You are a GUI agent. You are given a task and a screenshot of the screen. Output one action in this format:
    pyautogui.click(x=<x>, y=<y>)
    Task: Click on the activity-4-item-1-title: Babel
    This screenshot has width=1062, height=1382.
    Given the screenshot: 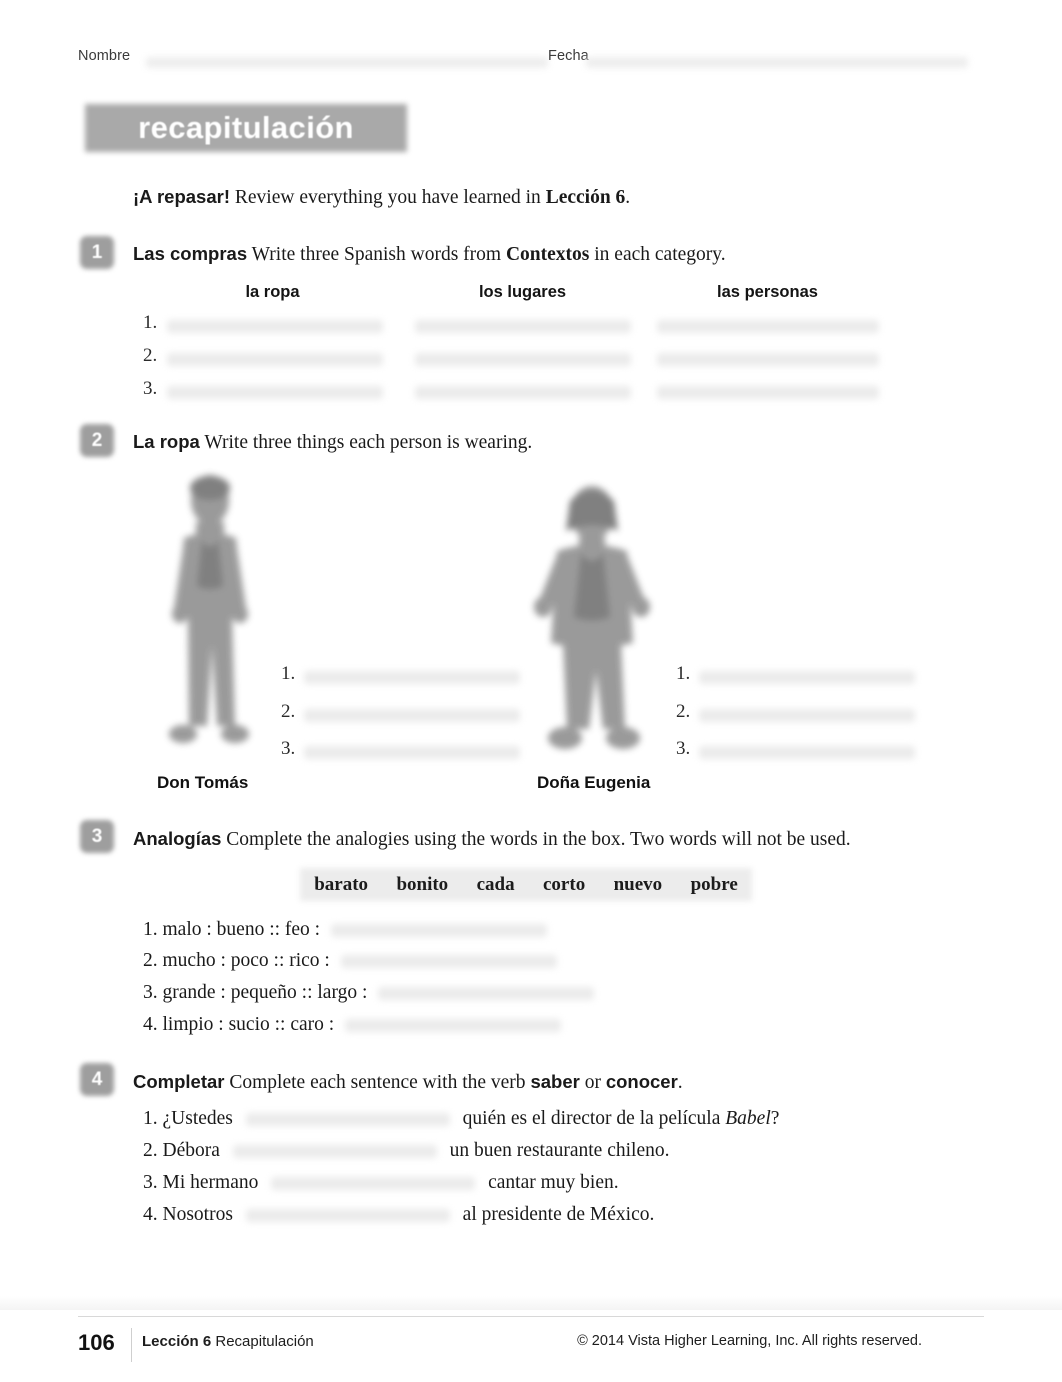 What is the action you would take?
    pyautogui.click(x=748, y=1118)
    